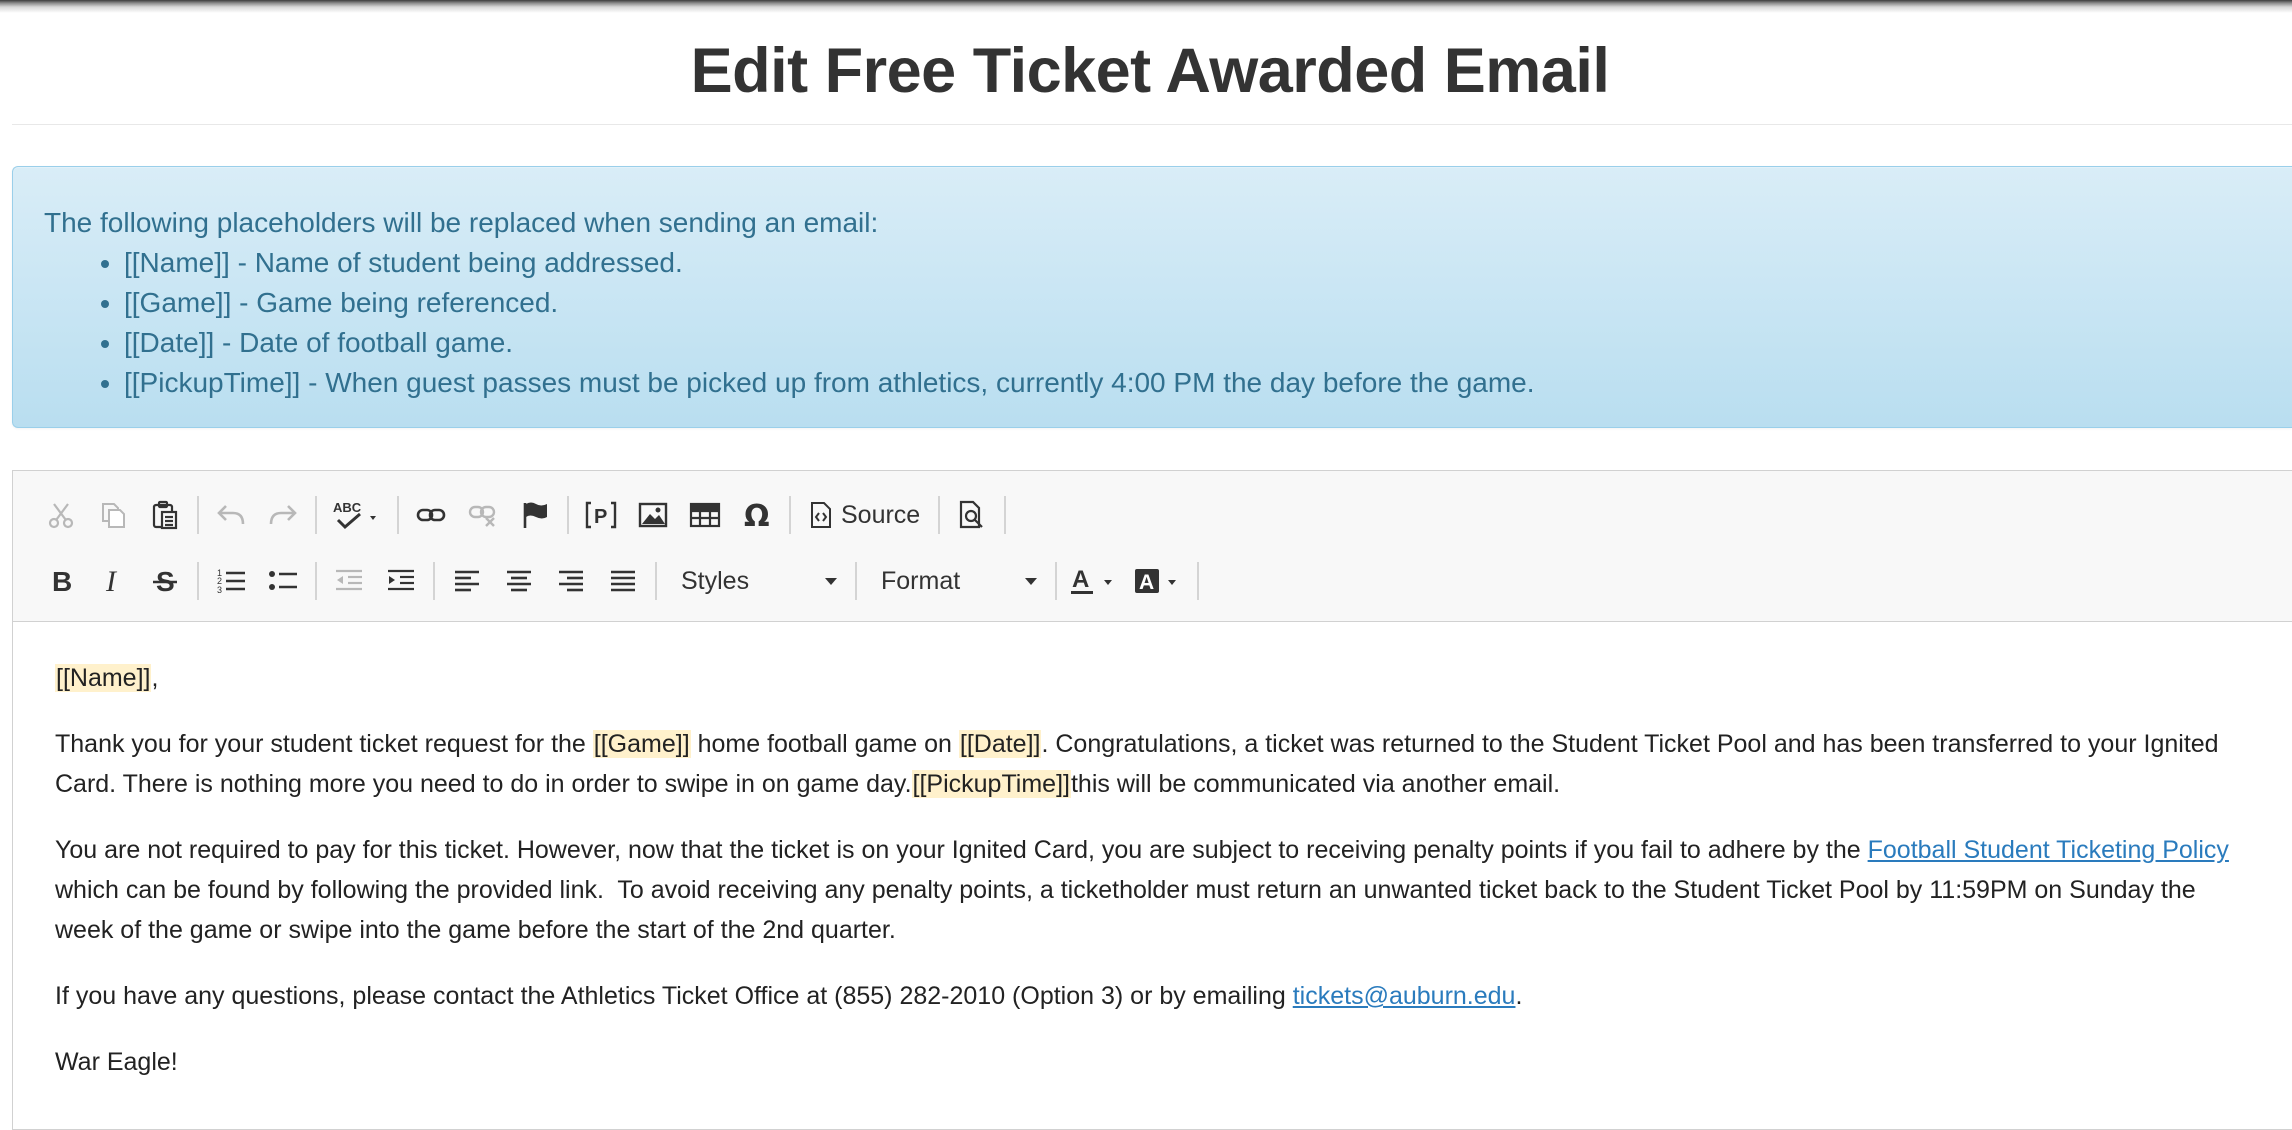  Describe the element at coordinates (165, 515) in the screenshot. I see `paste-icon` at that location.